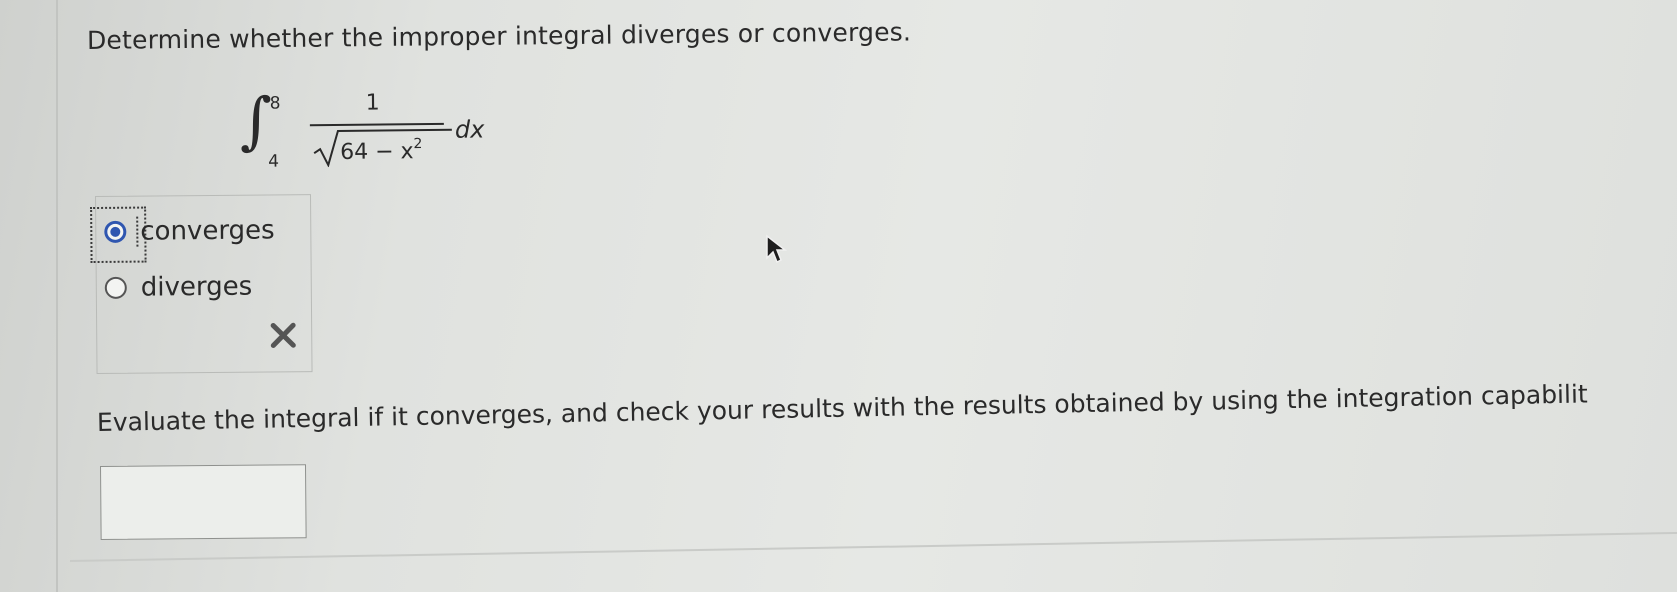 The image size is (1677, 592). What do you see at coordinates (205, 231) in the screenshot?
I see `option-label-converges: converges` at bounding box center [205, 231].